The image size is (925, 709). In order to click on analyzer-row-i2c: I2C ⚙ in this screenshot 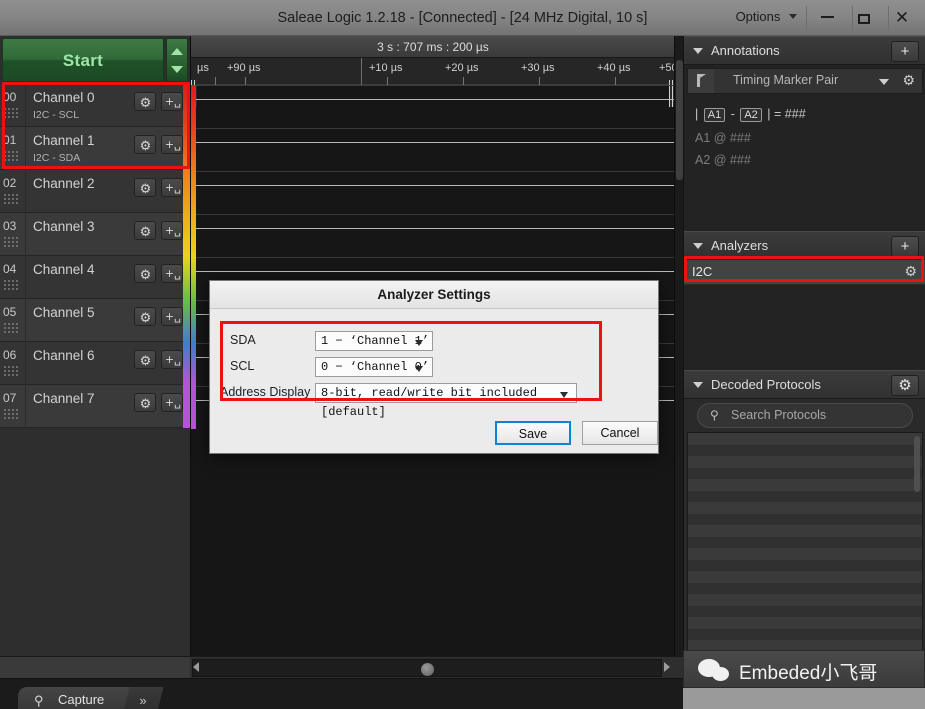, I will do `click(804, 272)`.